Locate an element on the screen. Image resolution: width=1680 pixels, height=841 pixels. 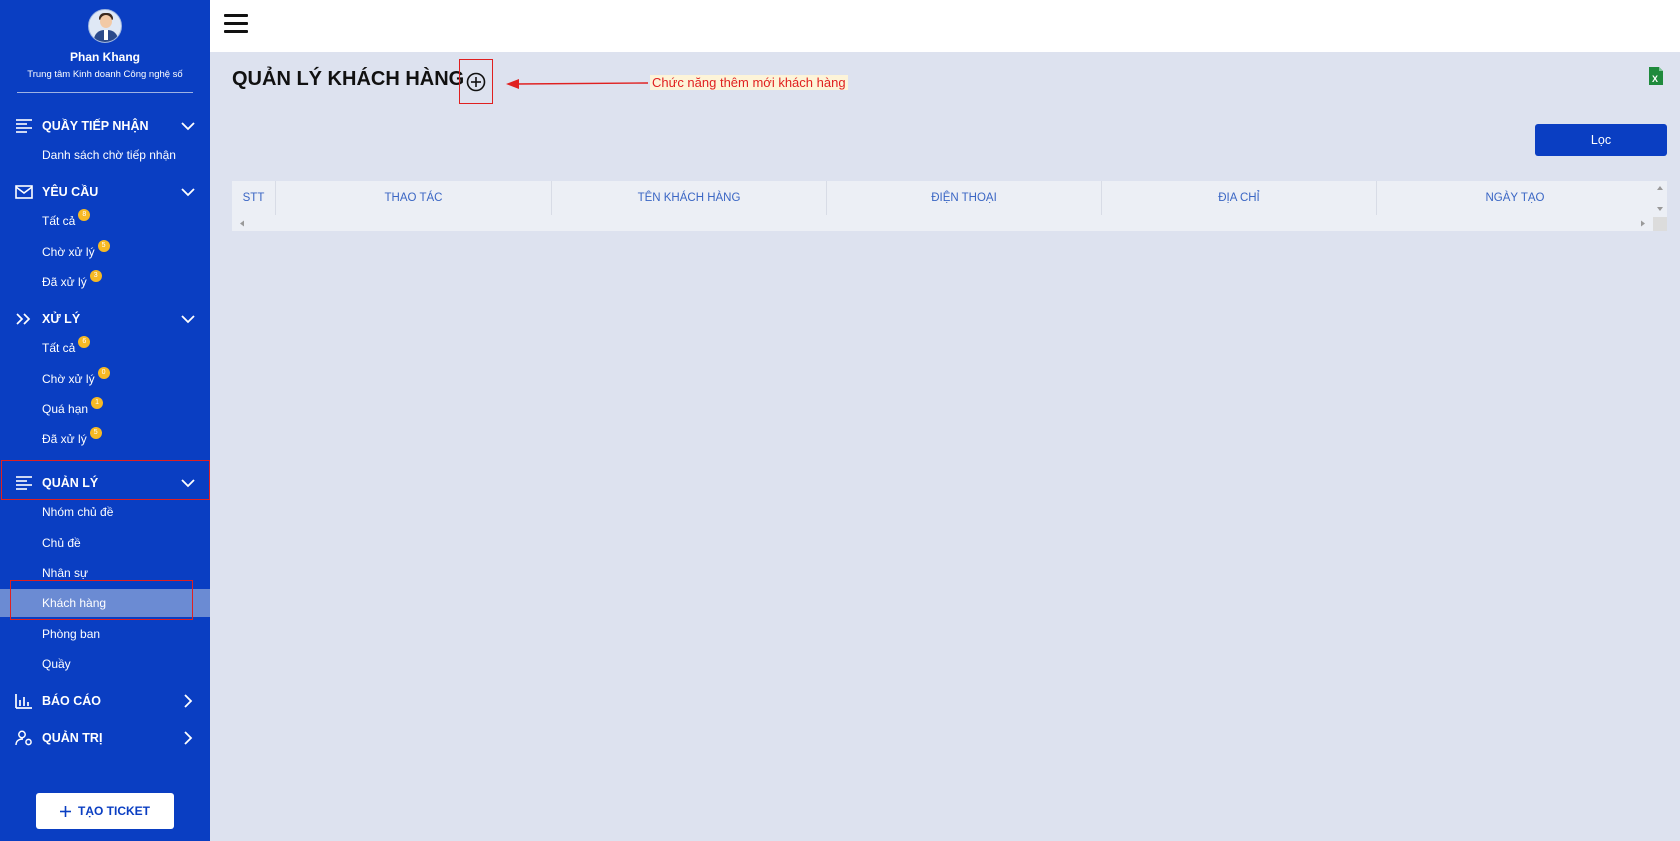
vertical-scrollbar is located at coordinates (1660, 198).